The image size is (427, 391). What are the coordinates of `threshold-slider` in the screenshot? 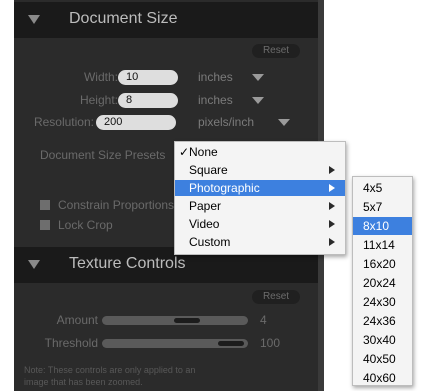 It's located at (175, 343).